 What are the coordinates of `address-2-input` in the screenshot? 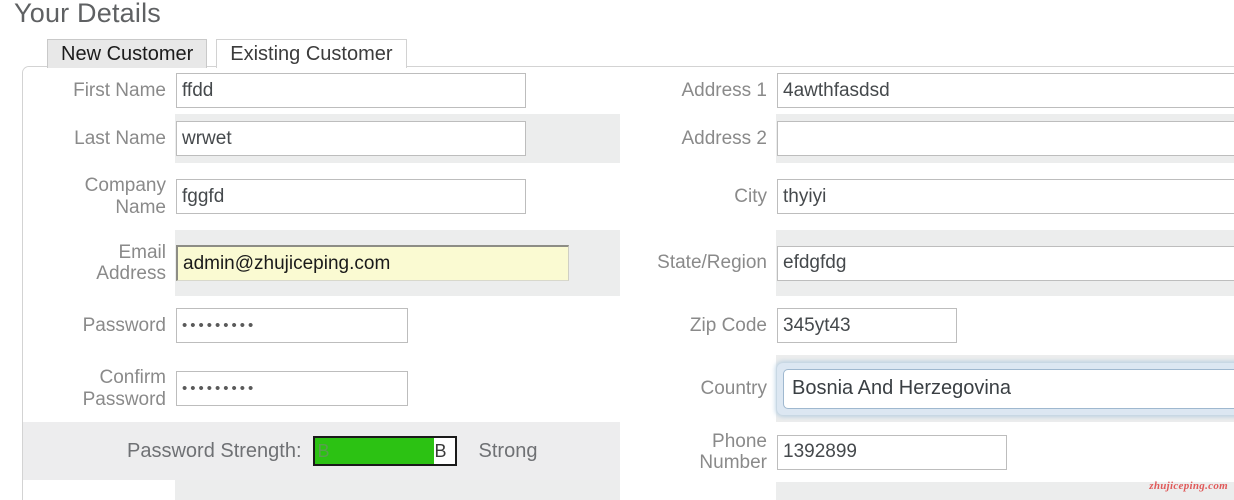 It's located at (1005, 138).